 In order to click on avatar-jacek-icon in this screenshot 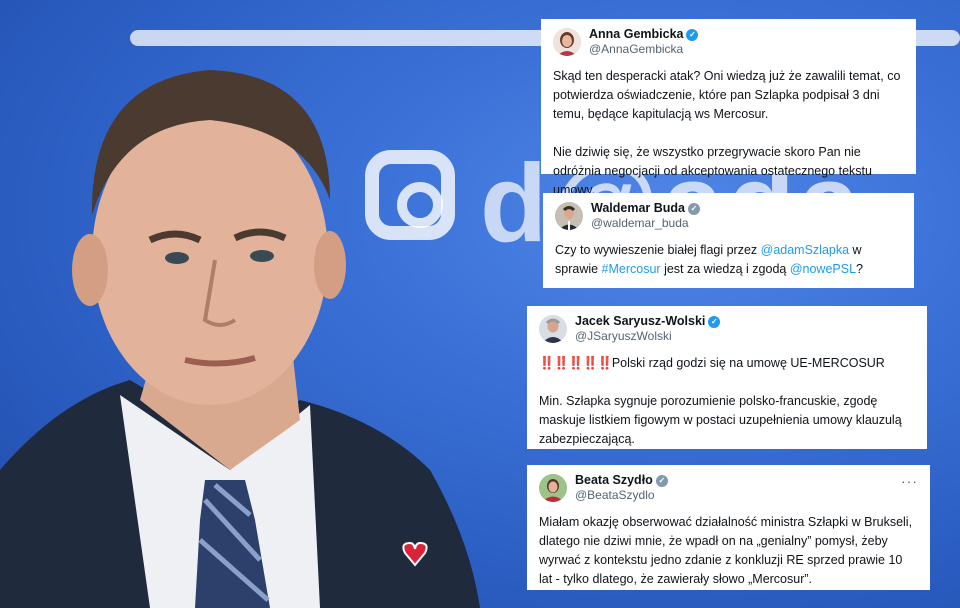, I will do `click(553, 329)`.